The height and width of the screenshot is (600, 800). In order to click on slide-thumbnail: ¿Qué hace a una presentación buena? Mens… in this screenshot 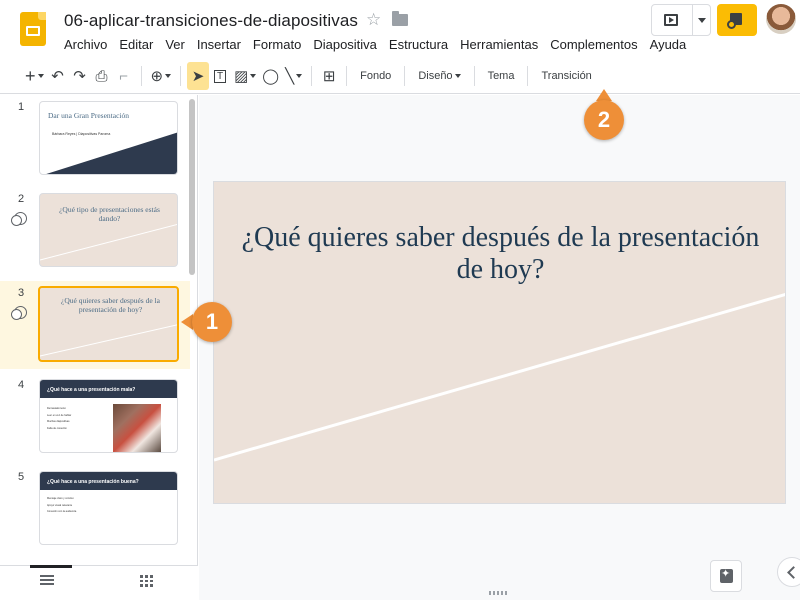, I will do `click(108, 508)`.